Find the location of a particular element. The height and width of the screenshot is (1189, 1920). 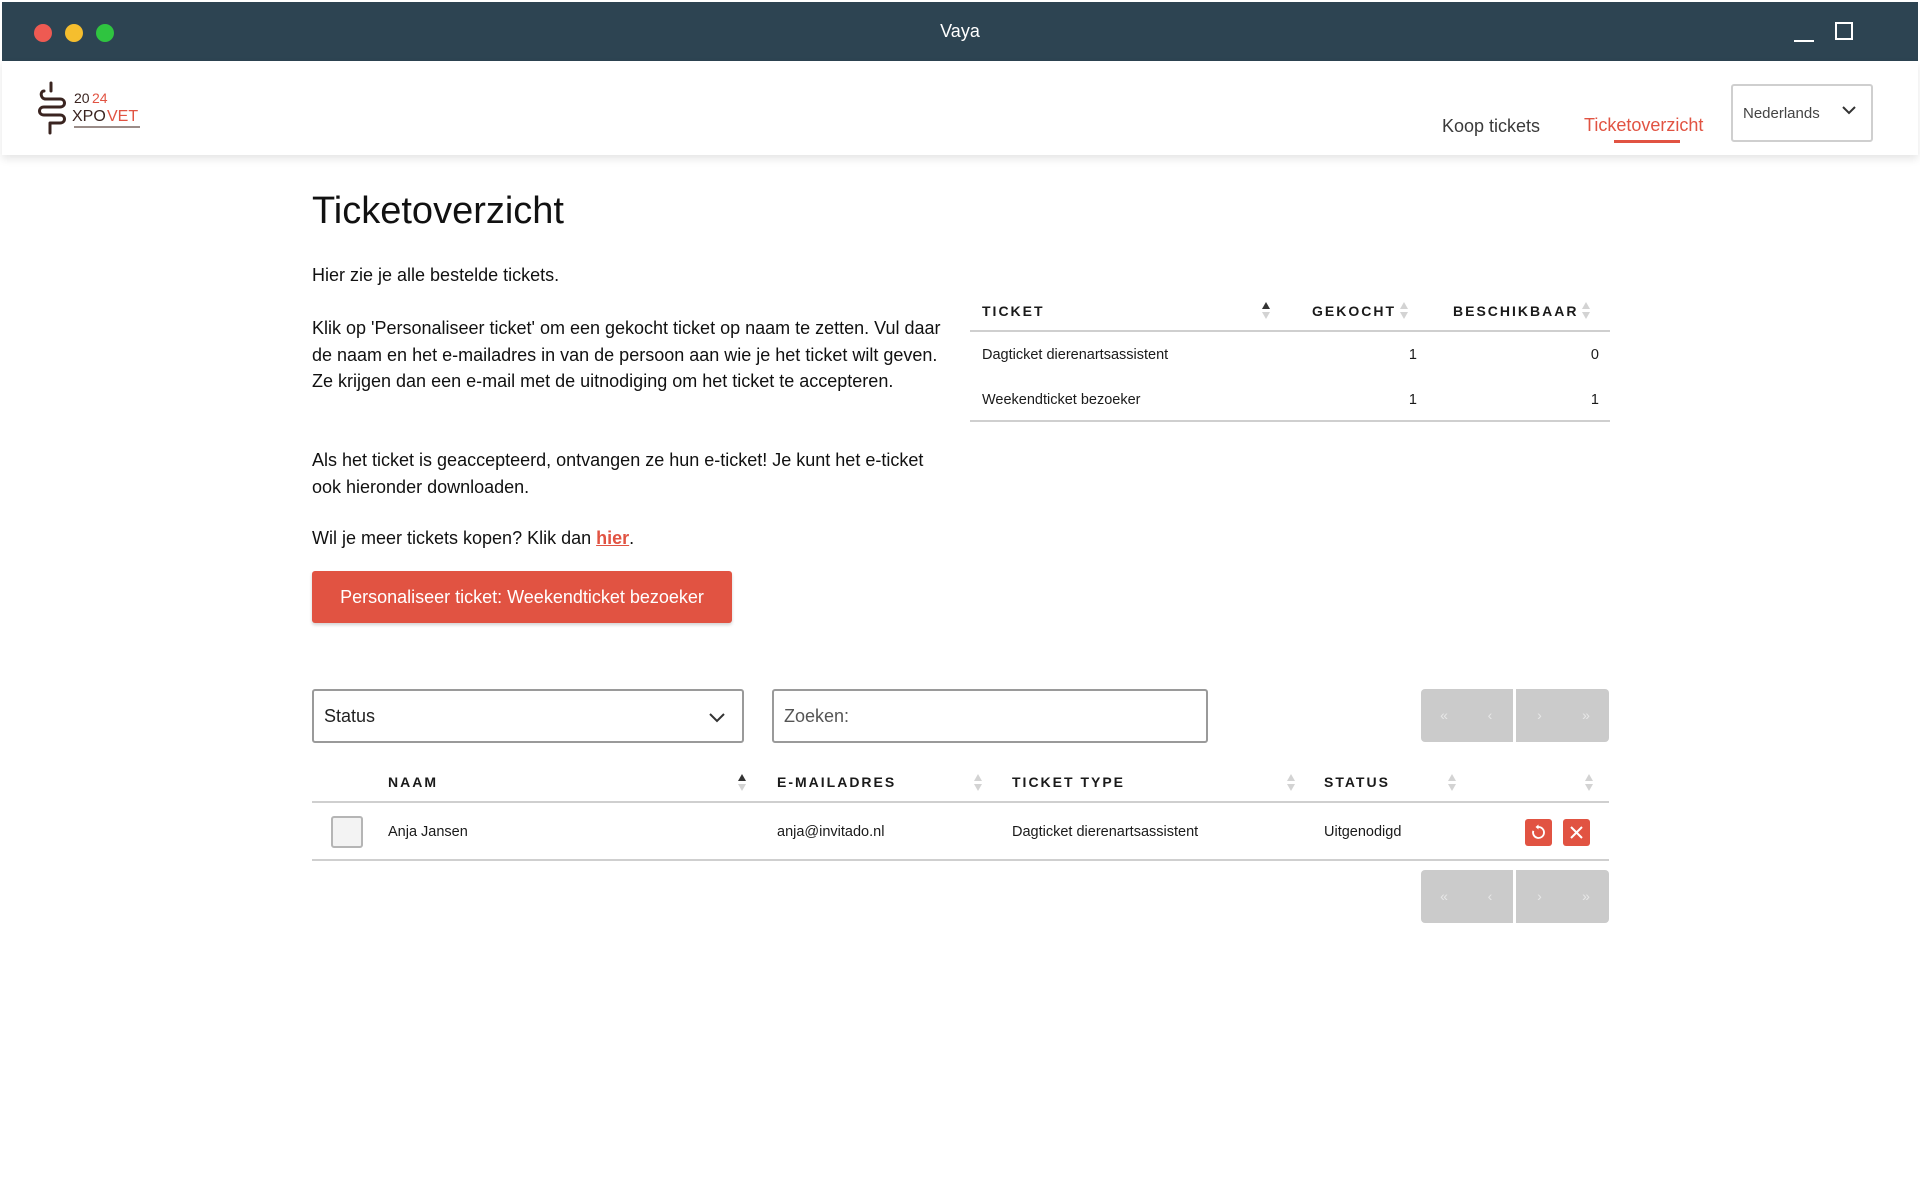

window-title: Vaya is located at coordinates (960, 31).